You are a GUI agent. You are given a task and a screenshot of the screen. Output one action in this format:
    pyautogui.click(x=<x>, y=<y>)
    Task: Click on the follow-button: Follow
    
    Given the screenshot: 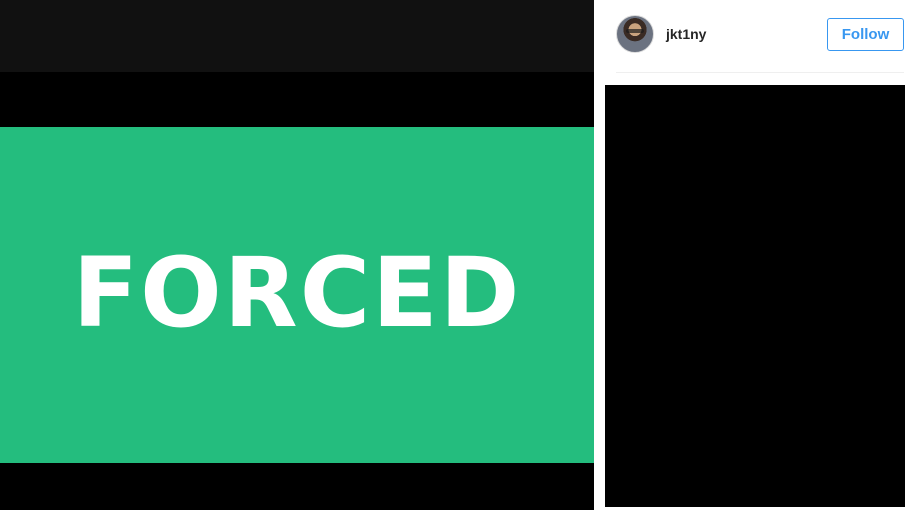 What is the action you would take?
    pyautogui.click(x=865, y=34)
    